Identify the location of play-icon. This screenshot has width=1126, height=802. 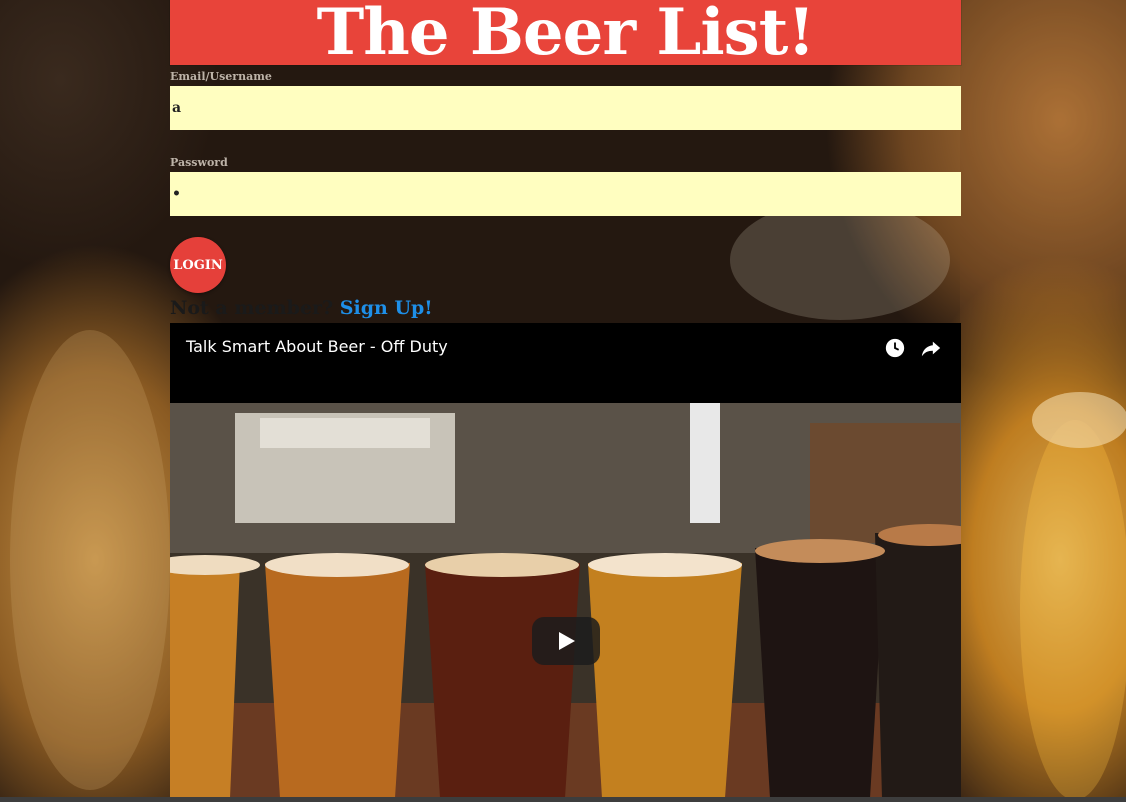
(567, 641).